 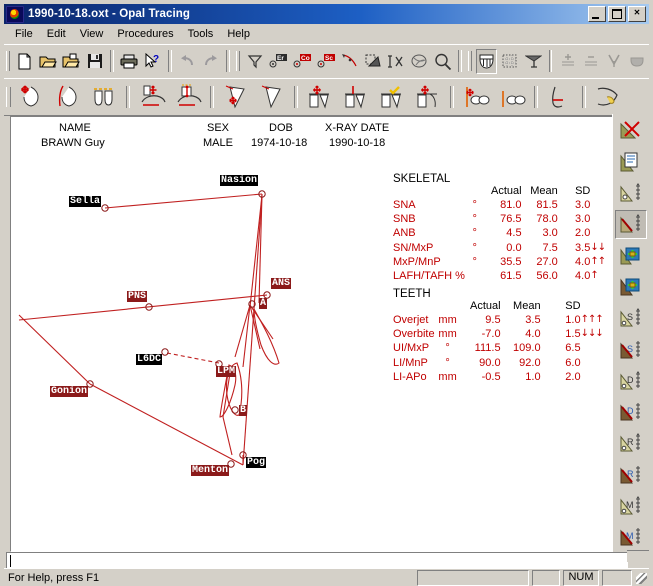 What do you see at coordinates (509, 61) in the screenshot?
I see `show-grid-button` at bounding box center [509, 61].